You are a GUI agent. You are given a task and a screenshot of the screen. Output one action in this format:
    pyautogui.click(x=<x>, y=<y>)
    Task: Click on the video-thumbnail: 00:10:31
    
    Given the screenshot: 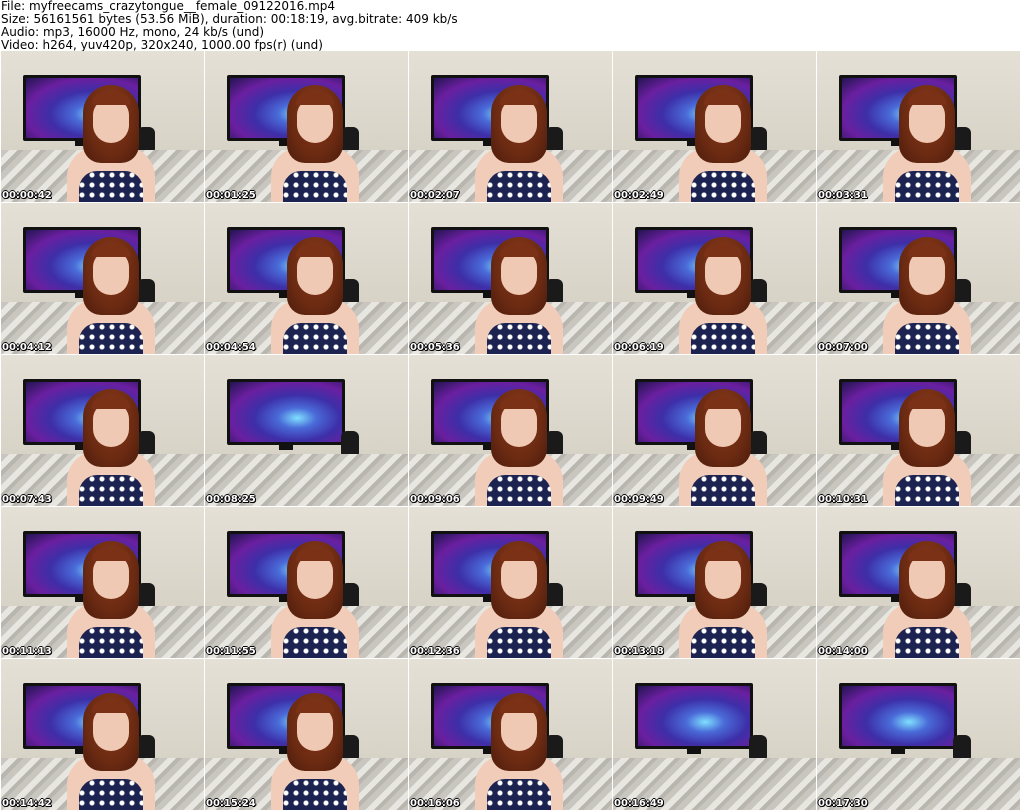 What is the action you would take?
    pyautogui.click(x=918, y=430)
    